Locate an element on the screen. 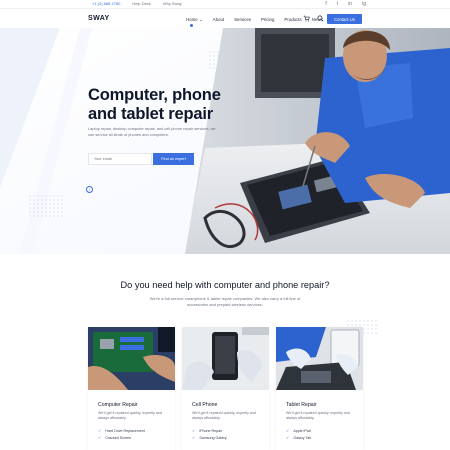 The width and height of the screenshot is (450, 450). list-item-label: Hard Drive Replacement is located at coordinates (125, 430).